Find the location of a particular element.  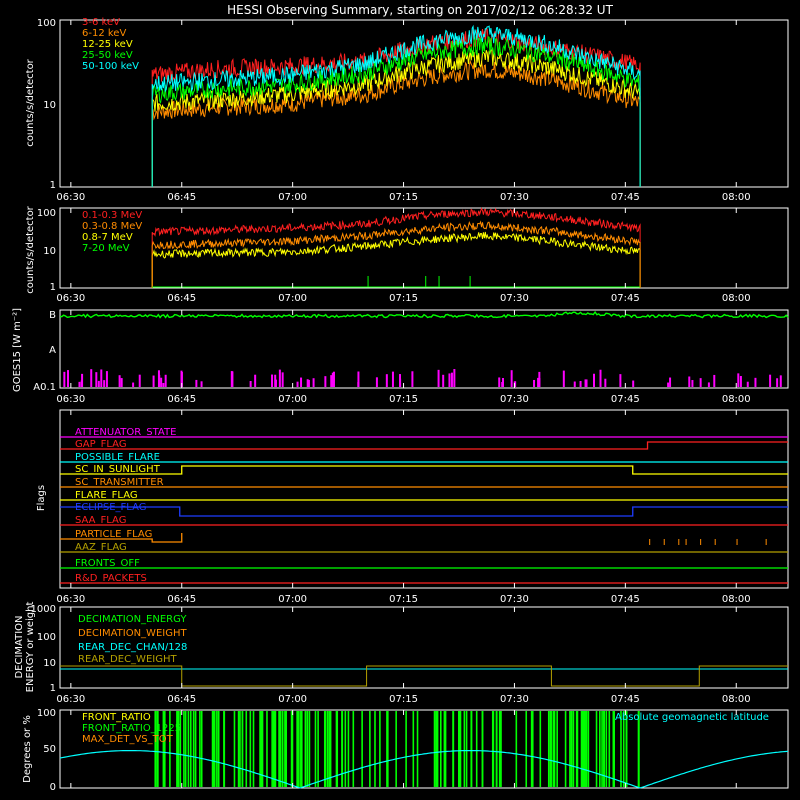

legend-entry: 0.8-7 MeV is located at coordinates (107, 237).